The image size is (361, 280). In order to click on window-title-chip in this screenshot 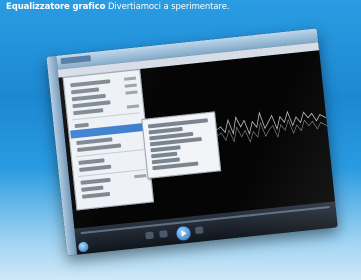, I will do `click(75, 60)`.